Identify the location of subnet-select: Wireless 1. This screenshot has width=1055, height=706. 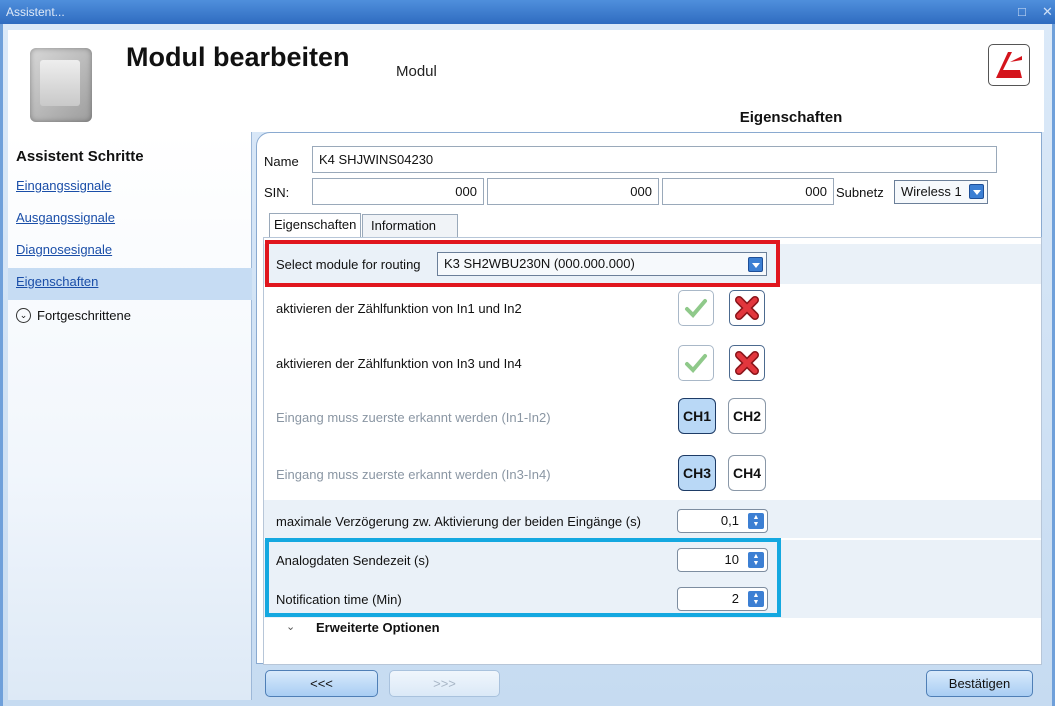
(941, 192).